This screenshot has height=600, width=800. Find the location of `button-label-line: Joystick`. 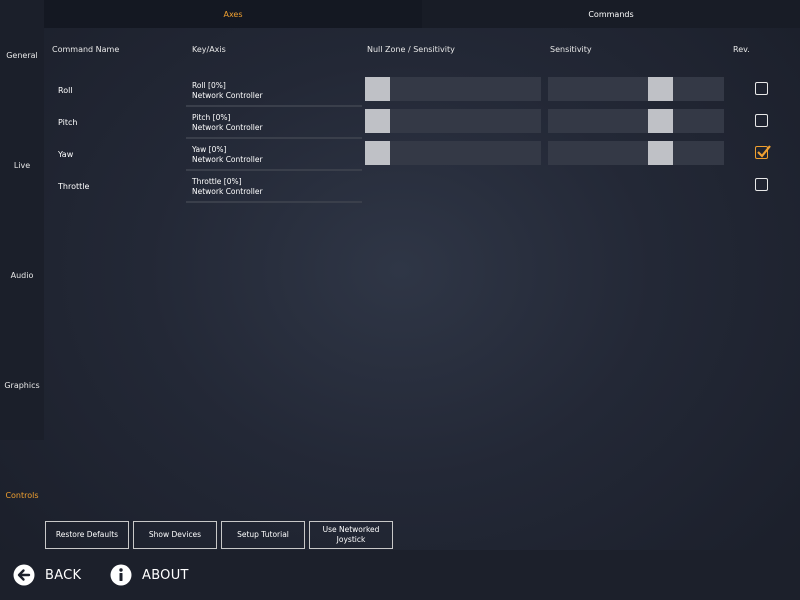

button-label-line: Joystick is located at coordinates (351, 539).